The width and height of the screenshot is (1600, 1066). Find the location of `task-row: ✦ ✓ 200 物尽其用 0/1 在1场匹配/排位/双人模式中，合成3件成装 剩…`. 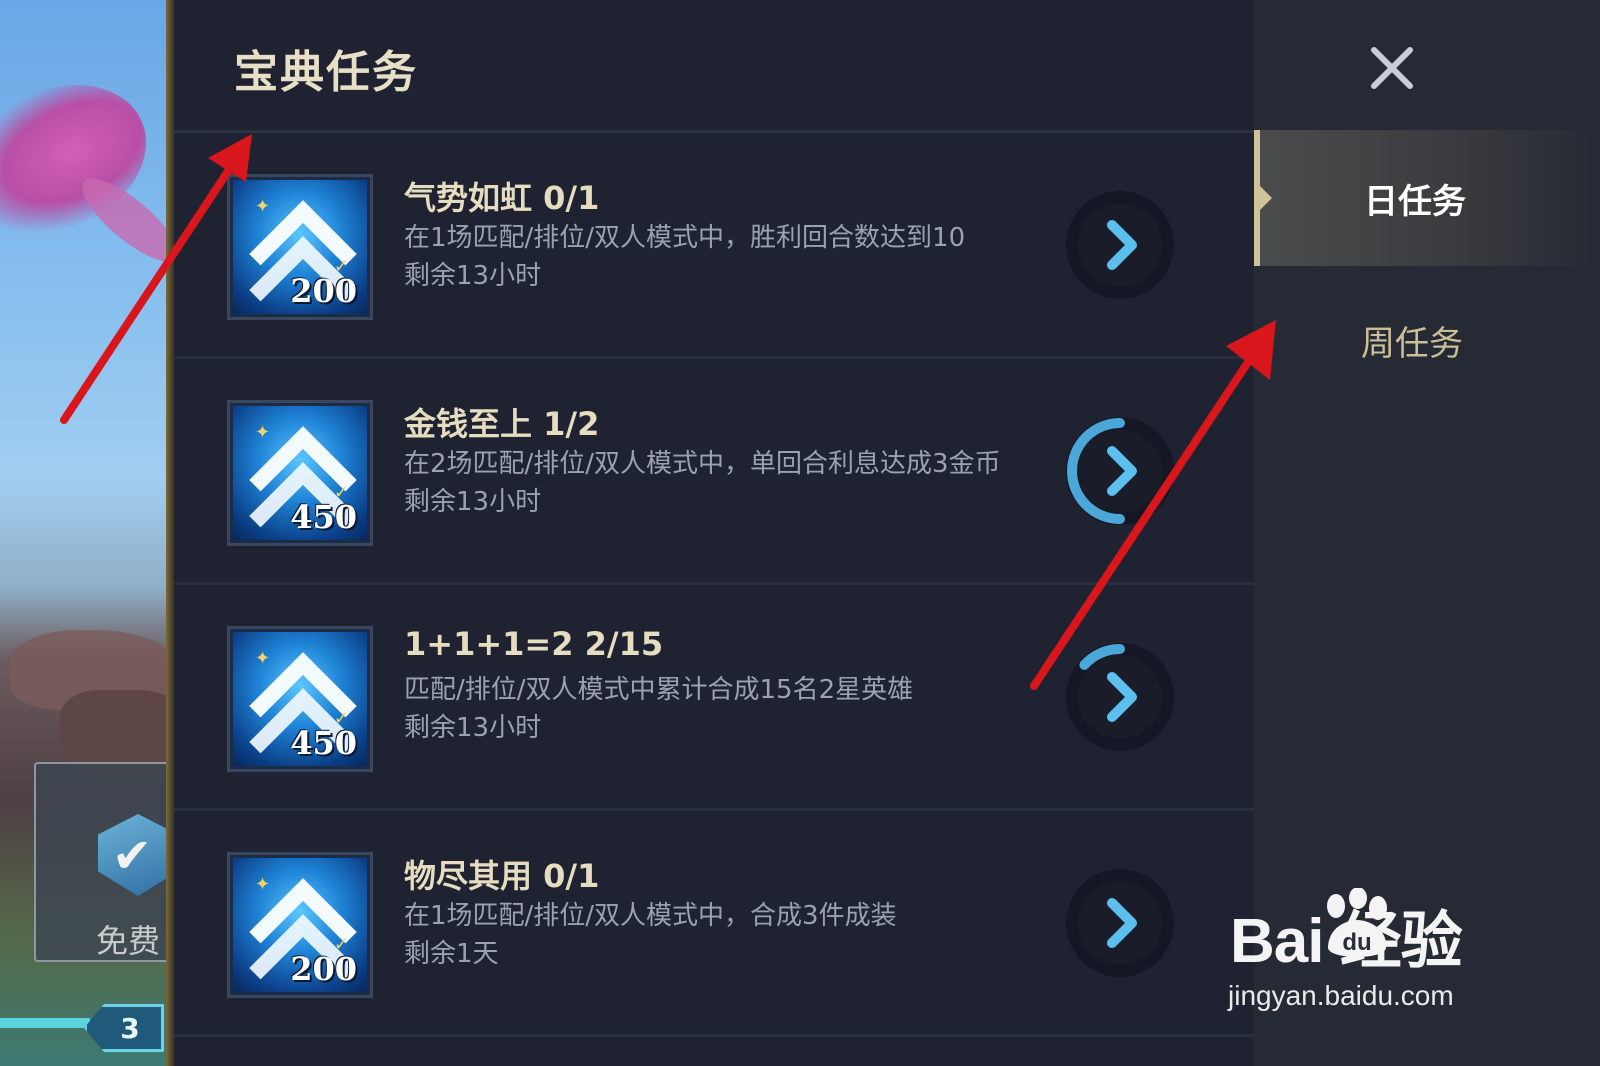

task-row: ✦ ✓ 200 物尽其用 0/1 在1场匹配/排位/双人模式中，合成3件成装 剩… is located at coordinates (714, 924).